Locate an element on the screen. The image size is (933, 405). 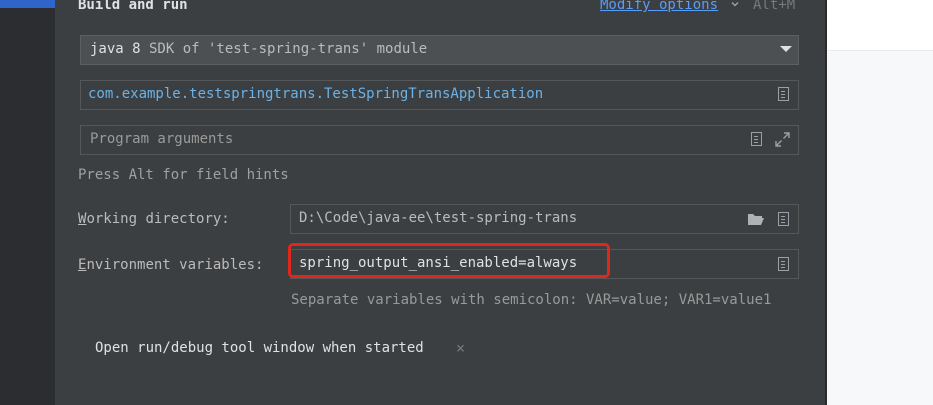
highlight-box is located at coordinates (449, 260).